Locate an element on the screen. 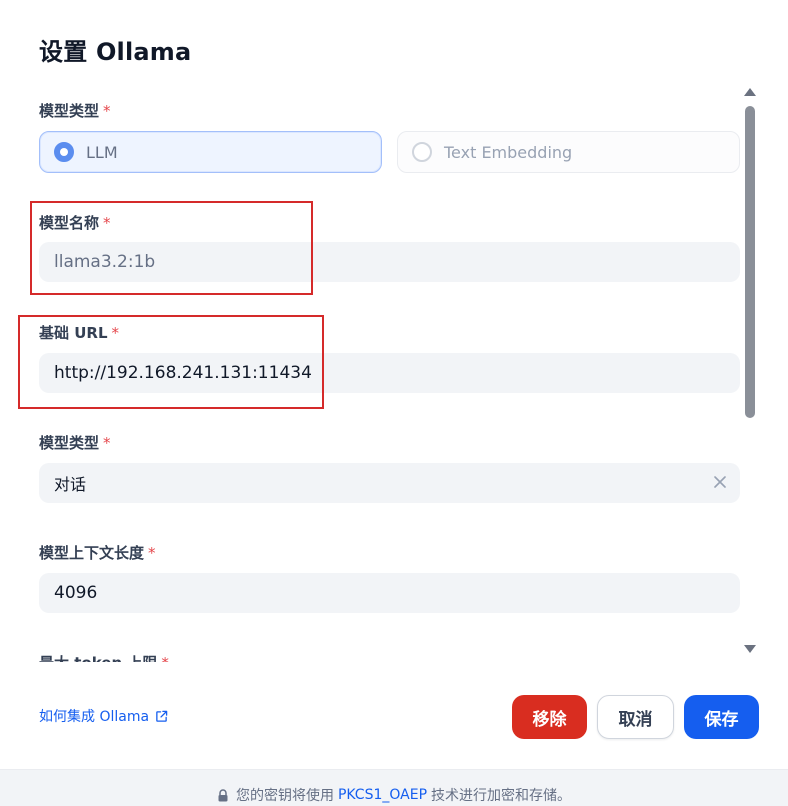  completion-mode-value: 对话 is located at coordinates (70, 484).